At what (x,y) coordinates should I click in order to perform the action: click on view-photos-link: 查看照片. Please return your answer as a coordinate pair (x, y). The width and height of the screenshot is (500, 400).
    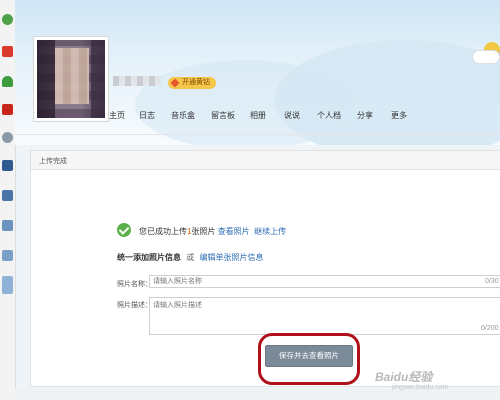
    Looking at the image, I should click on (234, 231).